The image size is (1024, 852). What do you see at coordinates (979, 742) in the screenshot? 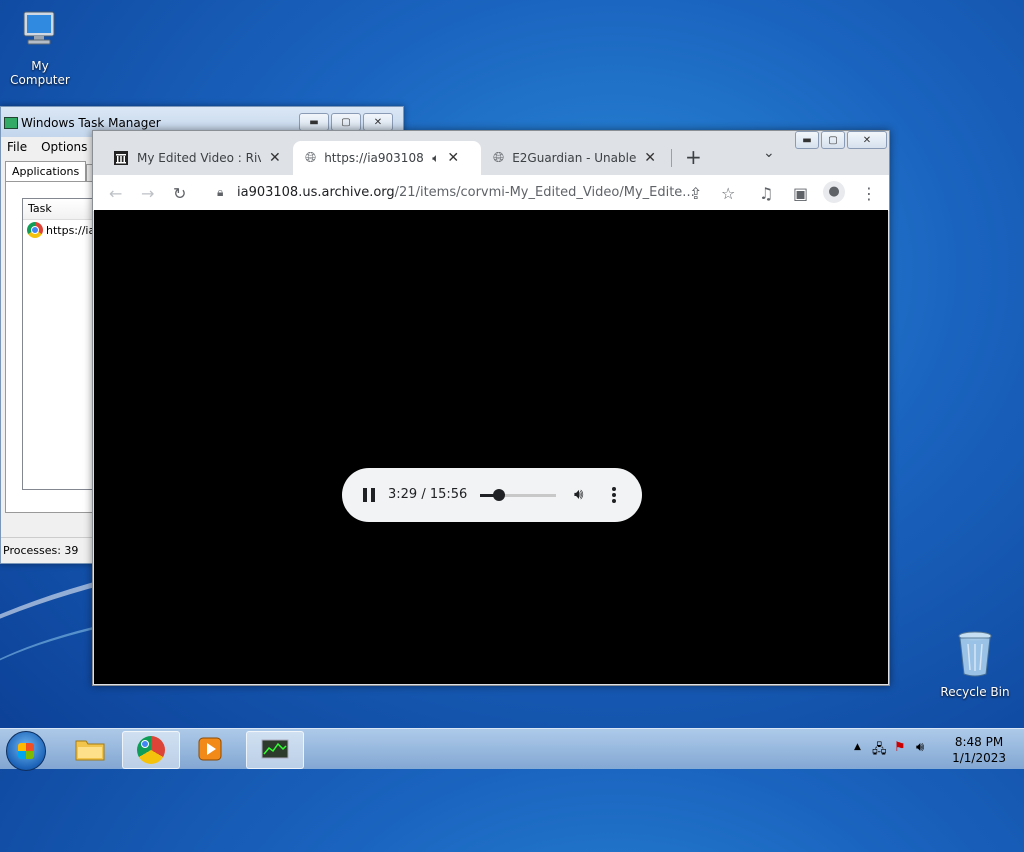
I see `clock-time: 8:48 PM` at bounding box center [979, 742].